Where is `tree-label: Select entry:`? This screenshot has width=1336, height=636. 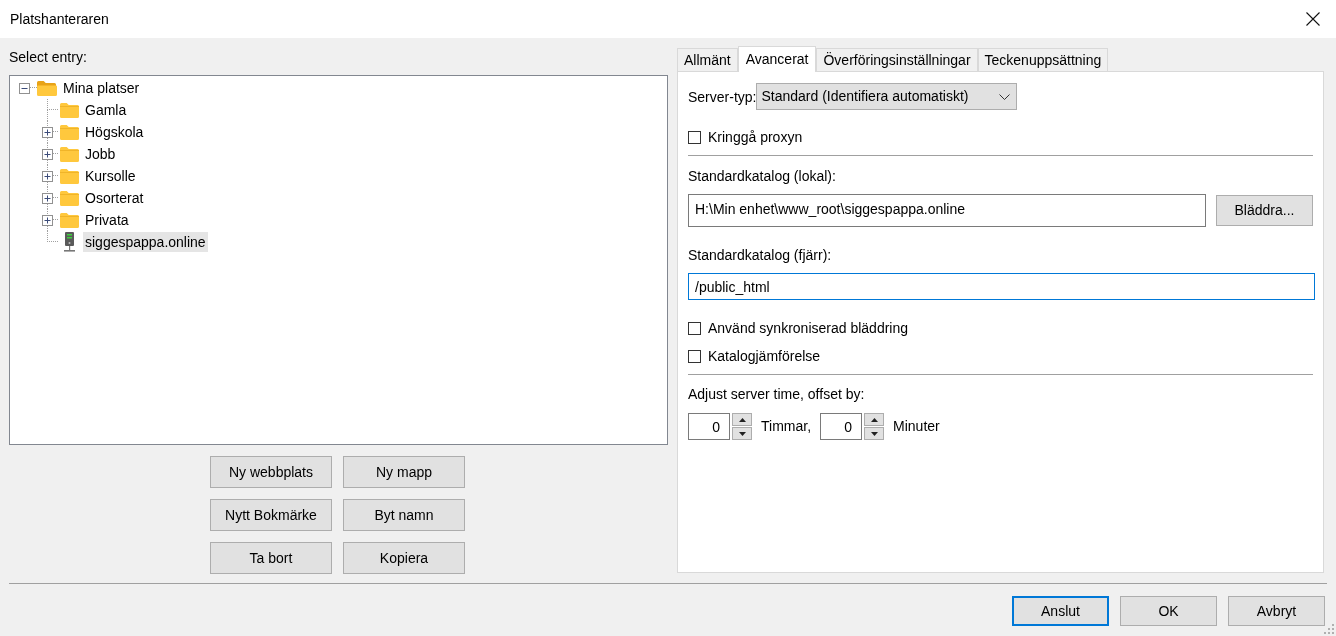
tree-label: Select entry: is located at coordinates (48, 57).